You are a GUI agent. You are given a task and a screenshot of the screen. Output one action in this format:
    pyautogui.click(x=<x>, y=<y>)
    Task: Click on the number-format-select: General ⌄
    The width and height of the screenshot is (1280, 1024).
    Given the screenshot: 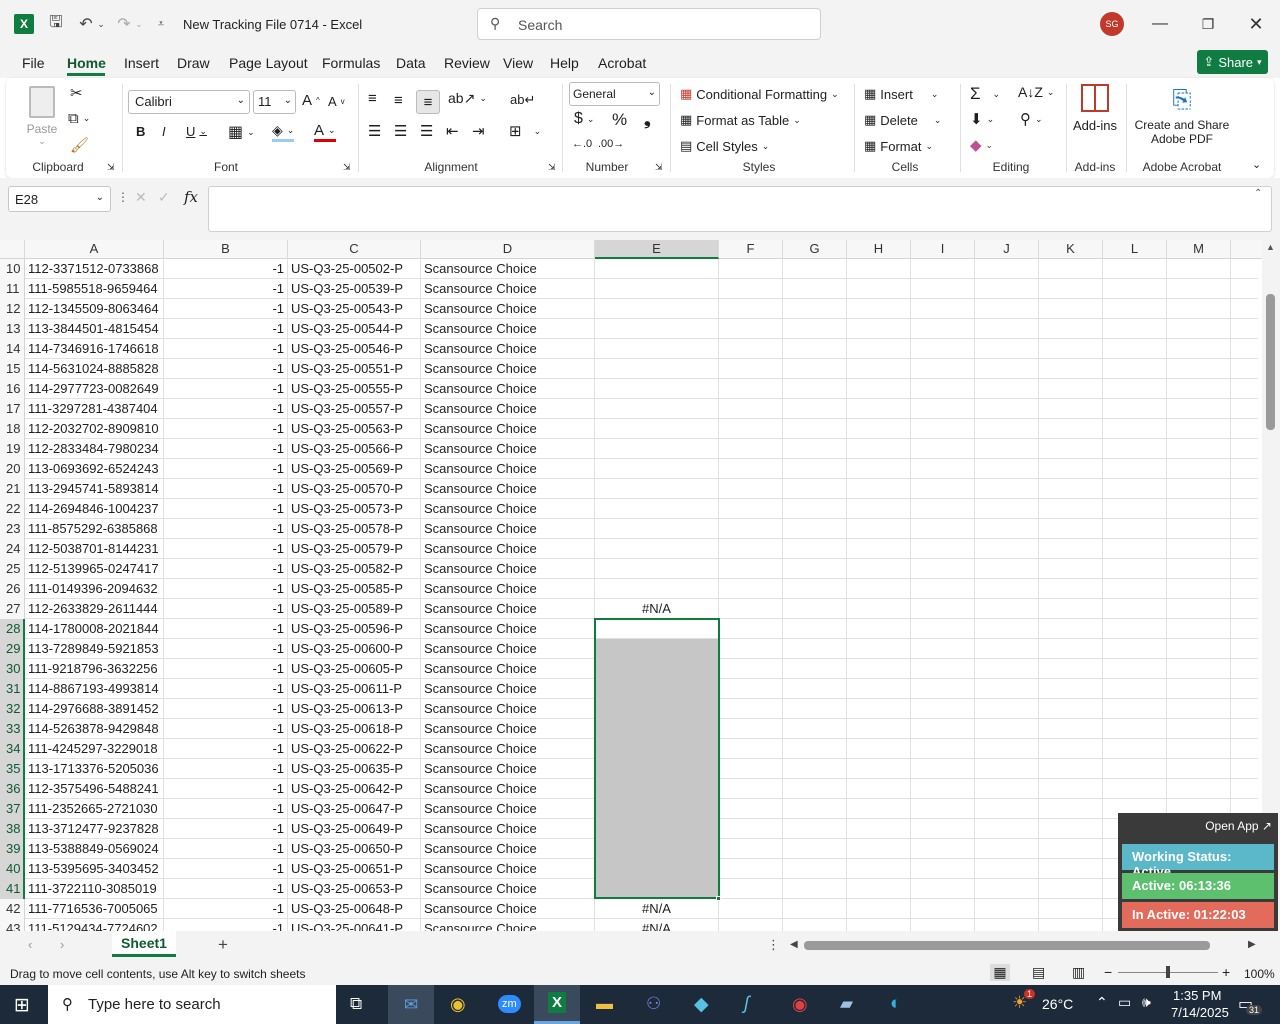 What is the action you would take?
    pyautogui.click(x=614, y=94)
    